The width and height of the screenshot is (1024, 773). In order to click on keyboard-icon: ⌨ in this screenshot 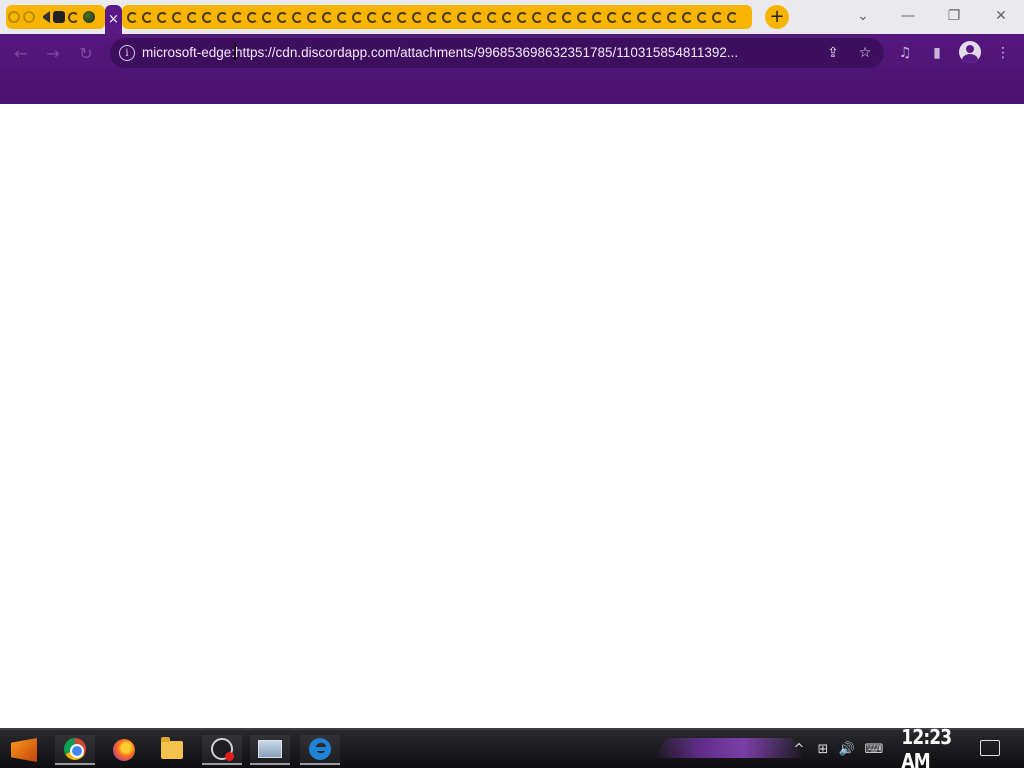, I will do `click(874, 749)`.